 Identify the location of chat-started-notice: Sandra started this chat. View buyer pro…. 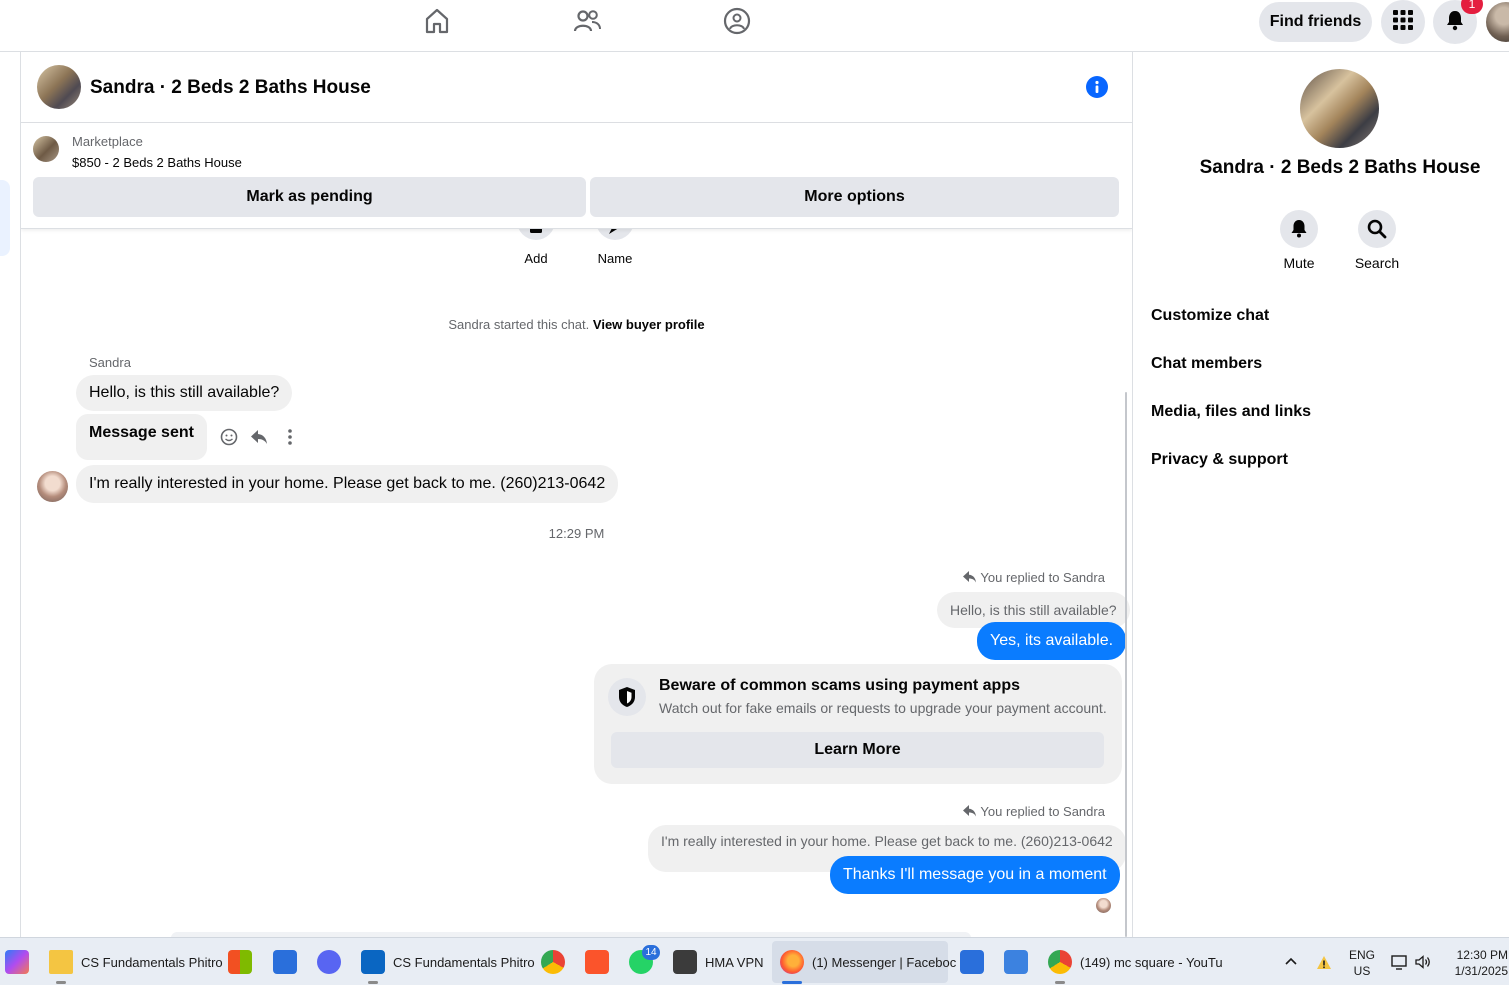
(576, 324).